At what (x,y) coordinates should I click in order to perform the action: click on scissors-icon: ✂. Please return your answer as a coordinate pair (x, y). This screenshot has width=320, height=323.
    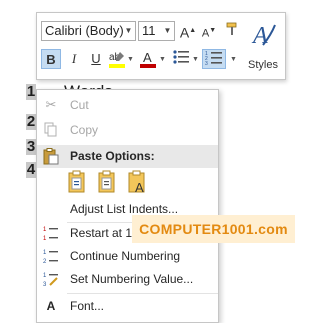
    Looking at the image, I should click on (51, 104).